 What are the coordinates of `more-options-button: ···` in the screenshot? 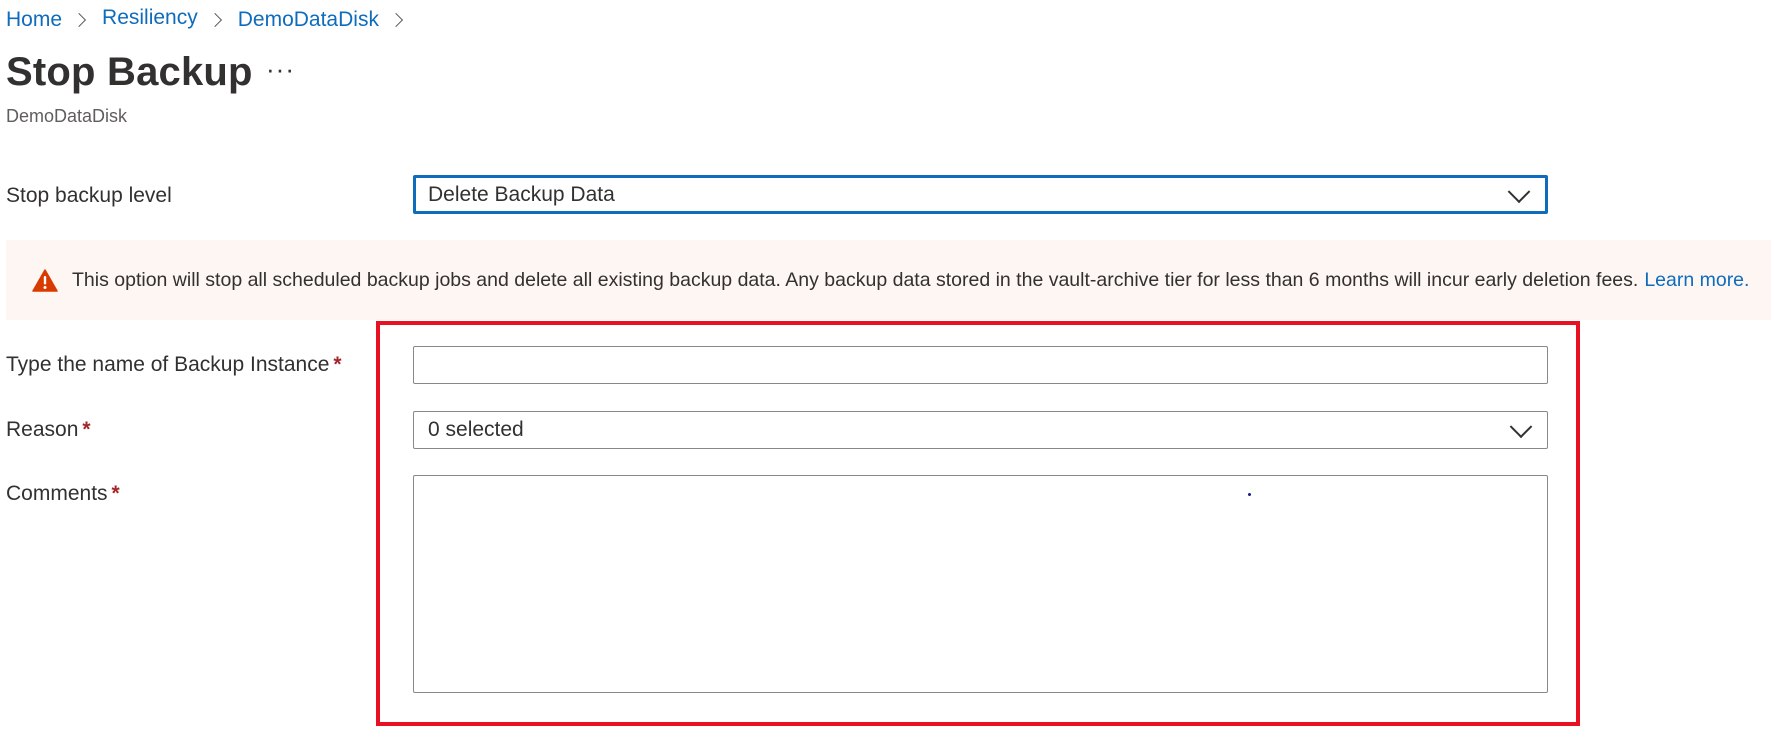 It's located at (280, 69).